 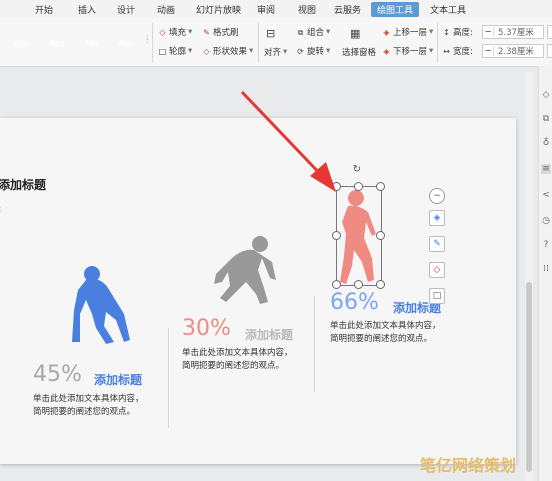 I want to click on shape-effects-icon: ◇, so click(x=206, y=51).